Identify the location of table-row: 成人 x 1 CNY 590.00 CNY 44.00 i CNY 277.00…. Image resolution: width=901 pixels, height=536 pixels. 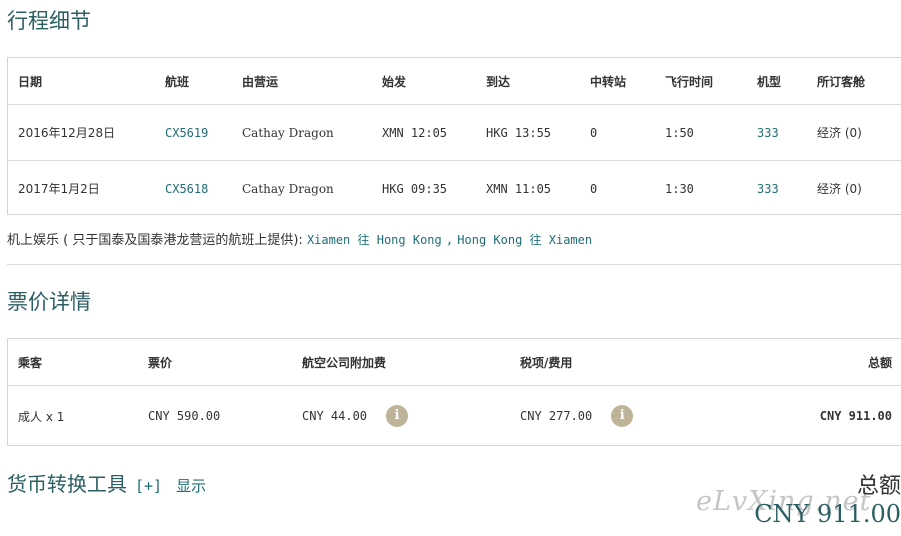
(454, 415).